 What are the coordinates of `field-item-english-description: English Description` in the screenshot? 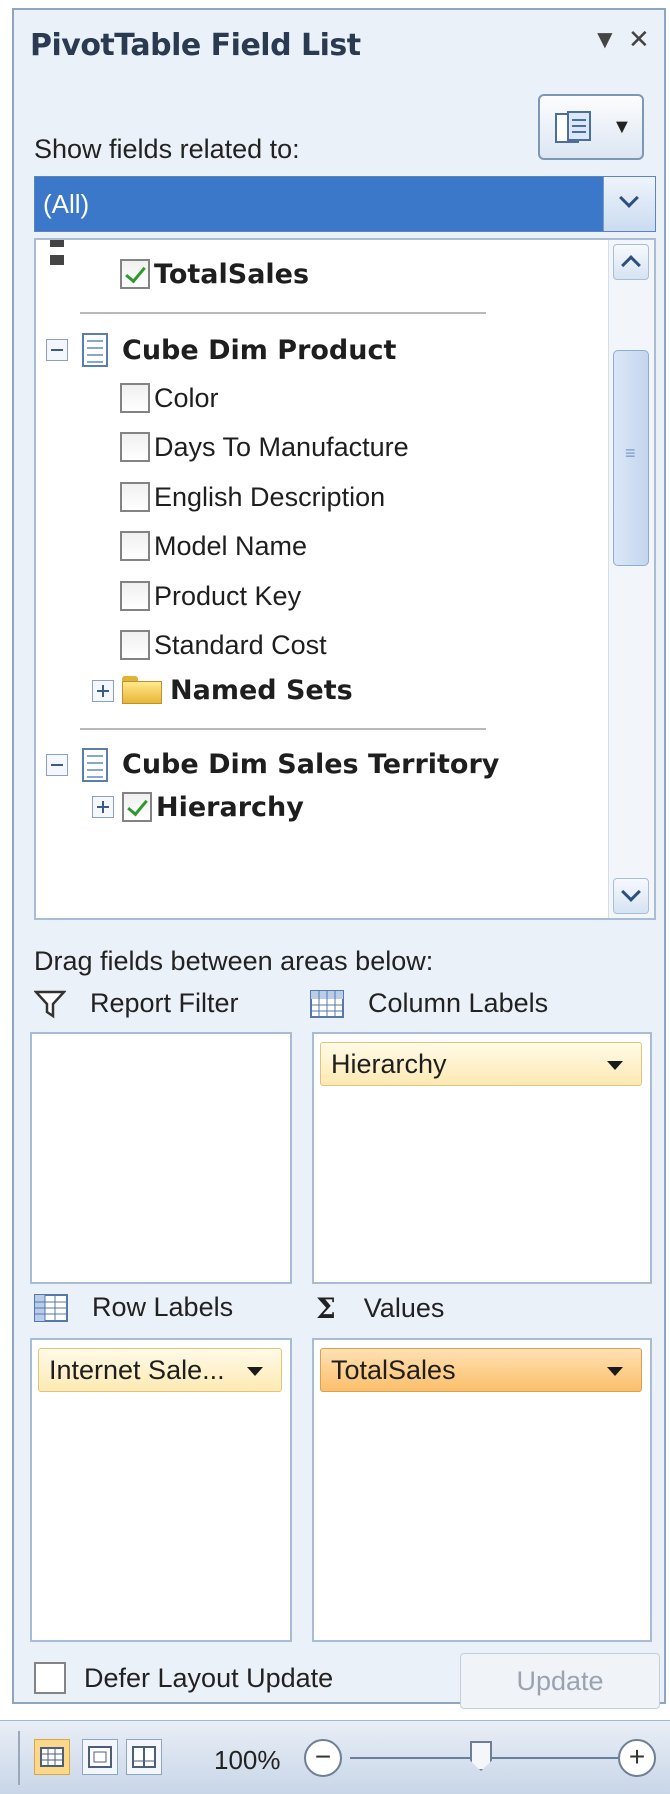 It's located at (252, 497).